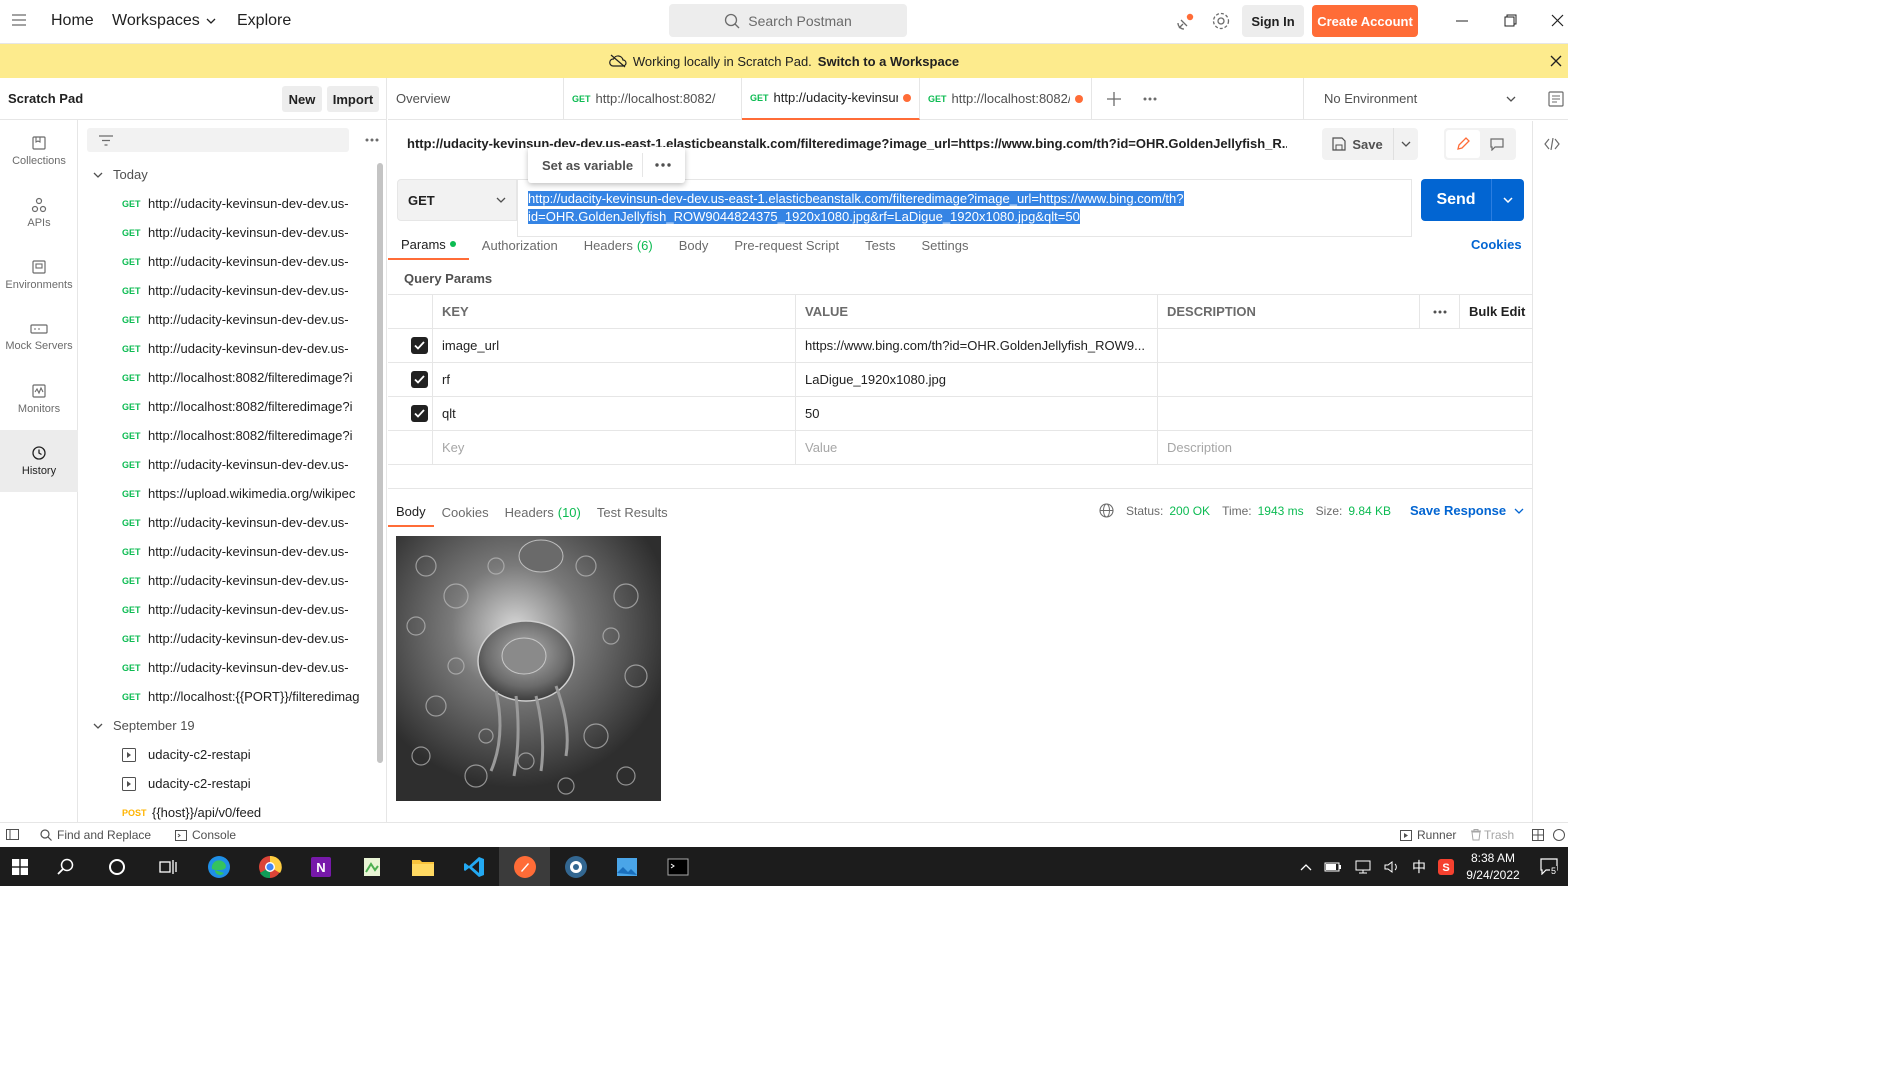  What do you see at coordinates (1538, 835) in the screenshot?
I see `two-pane-icon` at bounding box center [1538, 835].